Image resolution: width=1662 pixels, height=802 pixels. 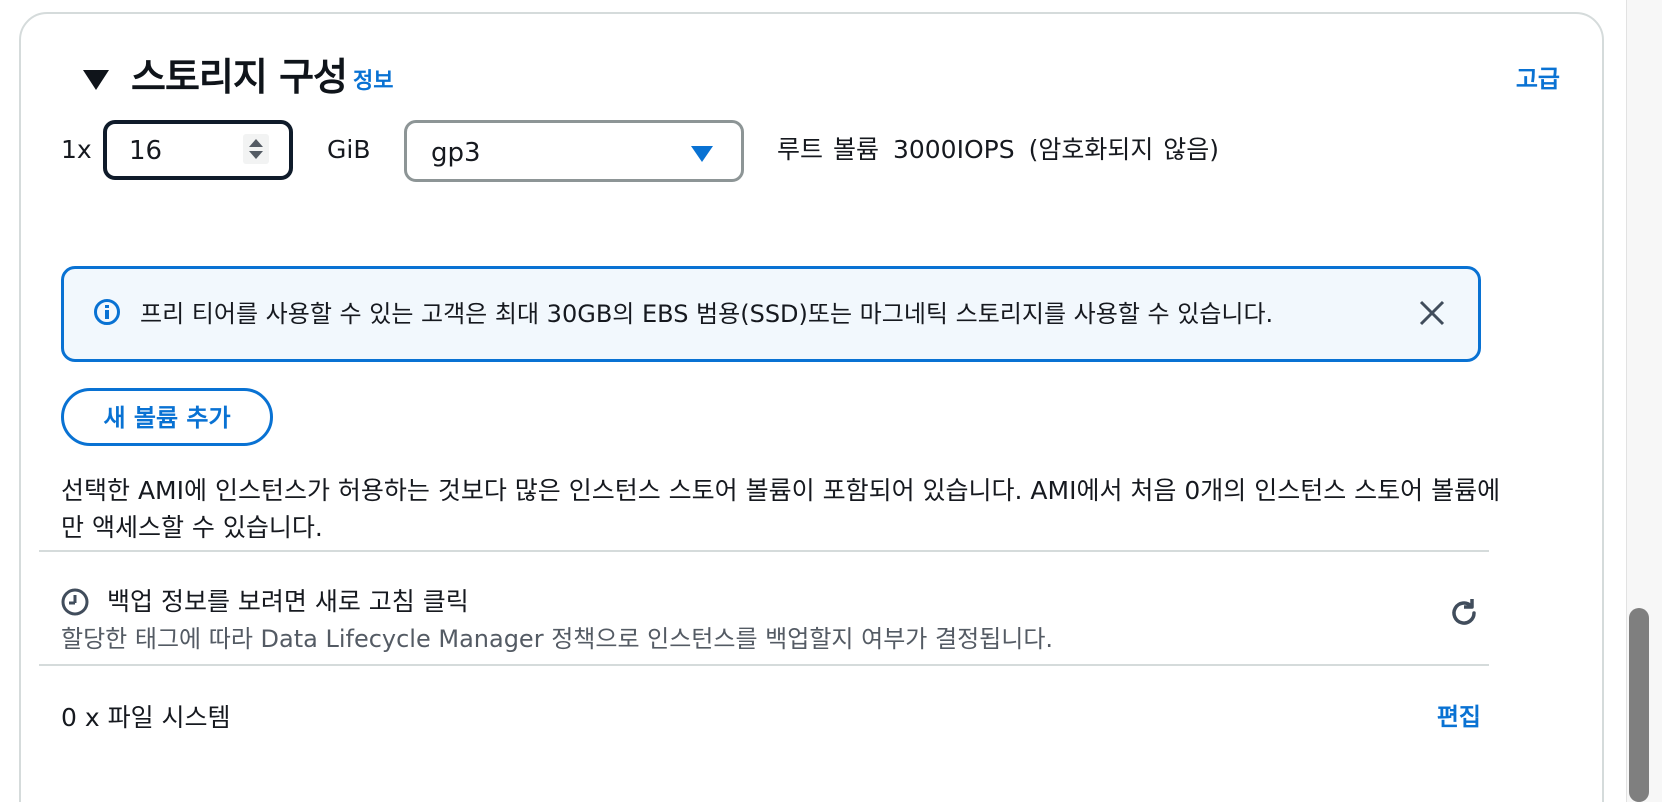 I want to click on volume-description: 루트 볼륨 3000IOPS (암호화되지 않음), so click(x=1005, y=150).